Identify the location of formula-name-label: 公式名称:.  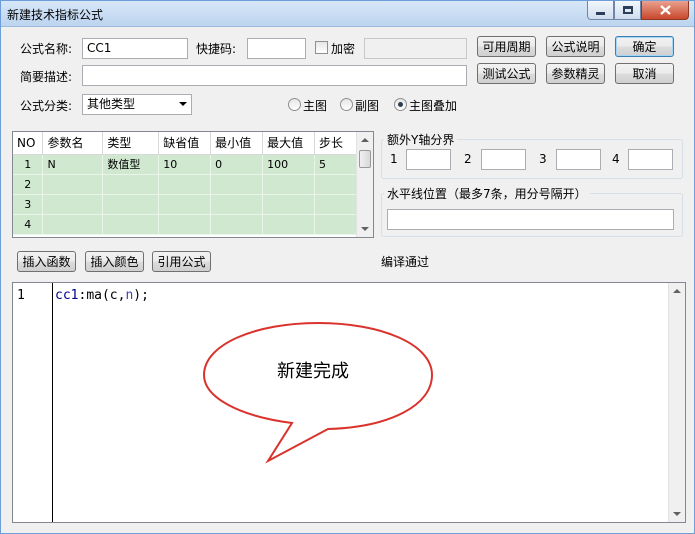
(46, 49).